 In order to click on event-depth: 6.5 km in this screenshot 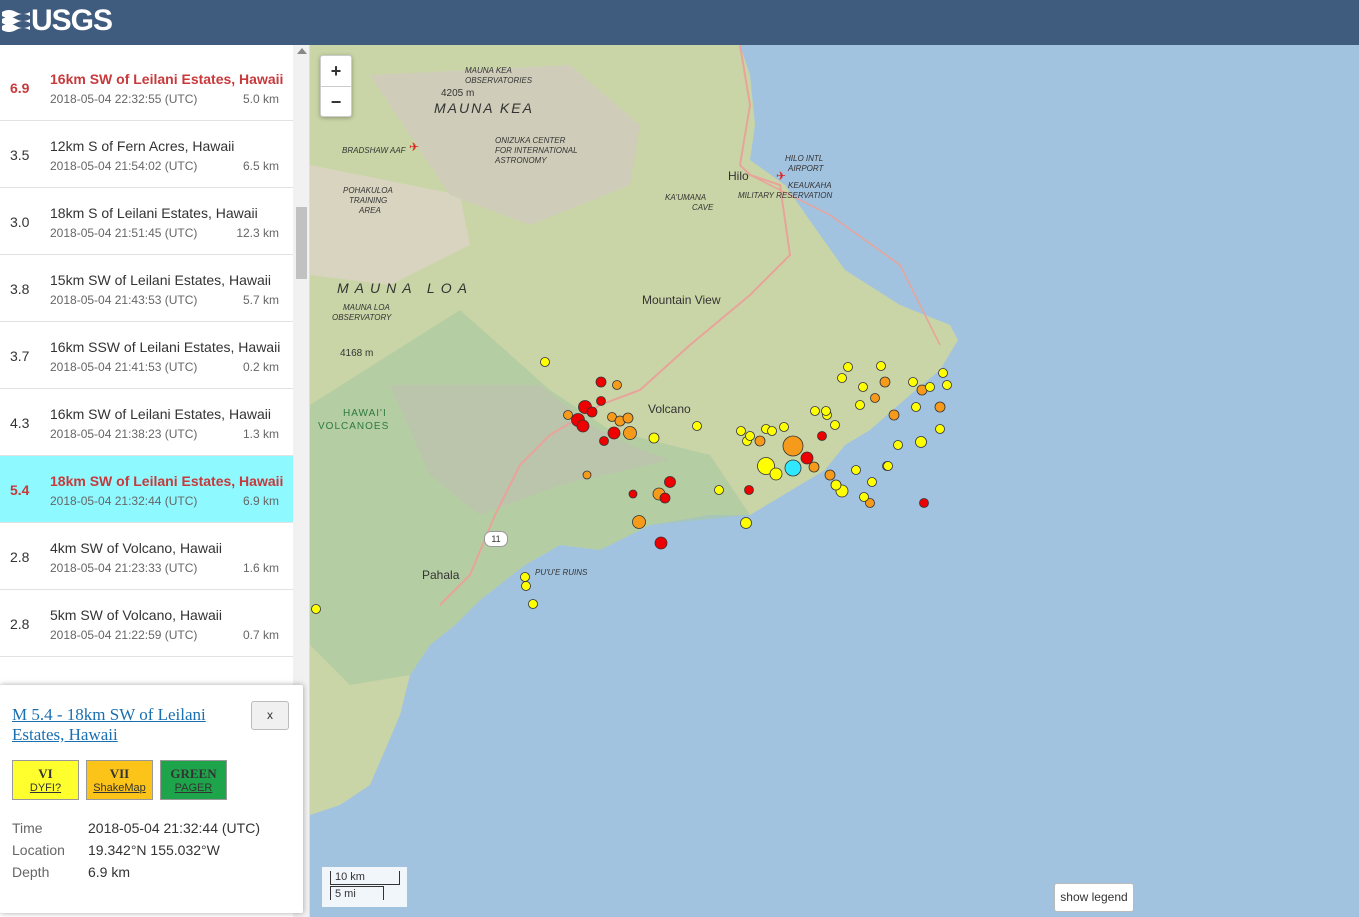, I will do `click(260, 166)`.